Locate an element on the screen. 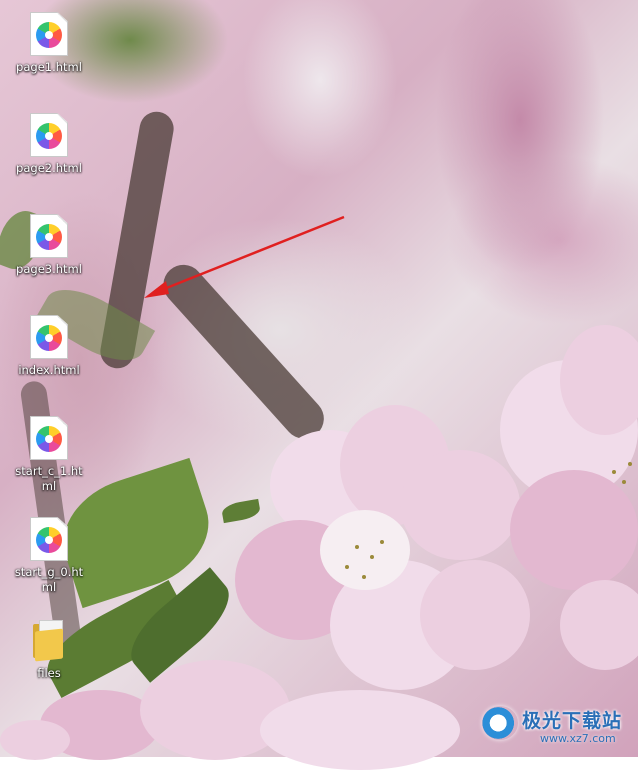  desktop-icon-files-folder: files is located at coordinates (49, 650).